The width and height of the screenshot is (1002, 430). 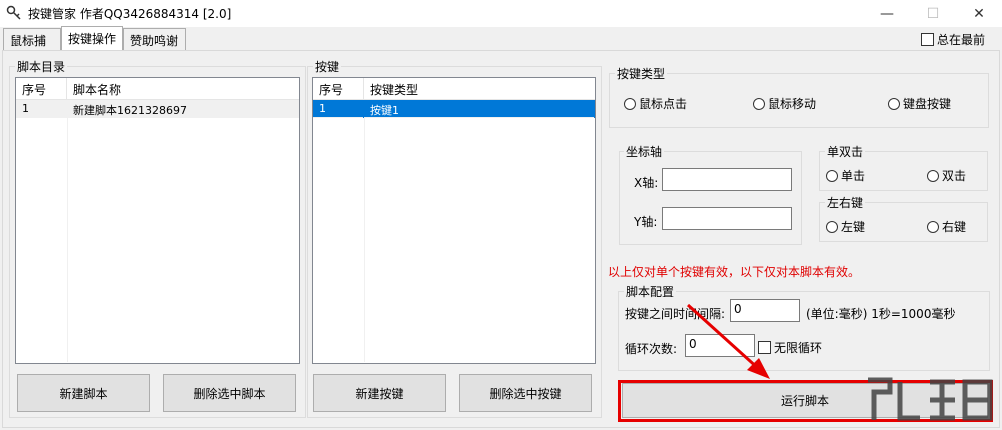 What do you see at coordinates (651, 349) in the screenshot?
I see `loop-count-label: 循环次数:` at bounding box center [651, 349].